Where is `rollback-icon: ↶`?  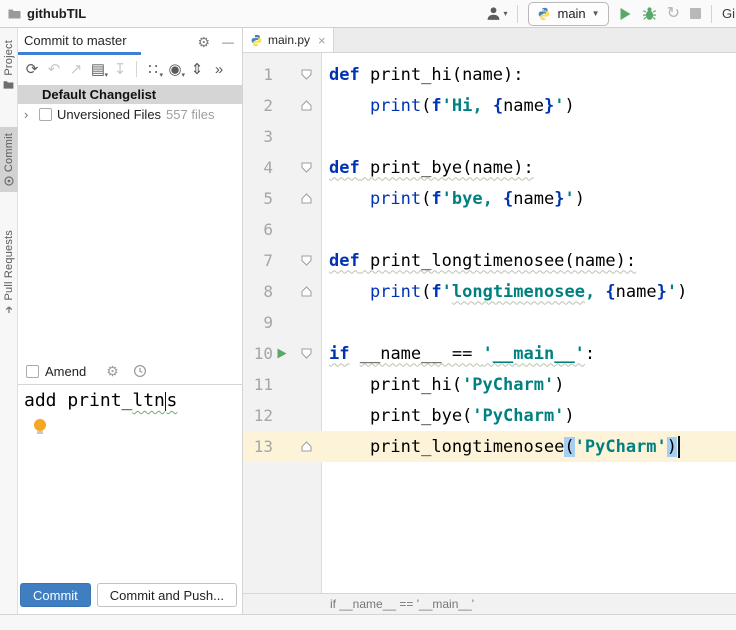
rollback-icon: ↶ is located at coordinates (54, 69).